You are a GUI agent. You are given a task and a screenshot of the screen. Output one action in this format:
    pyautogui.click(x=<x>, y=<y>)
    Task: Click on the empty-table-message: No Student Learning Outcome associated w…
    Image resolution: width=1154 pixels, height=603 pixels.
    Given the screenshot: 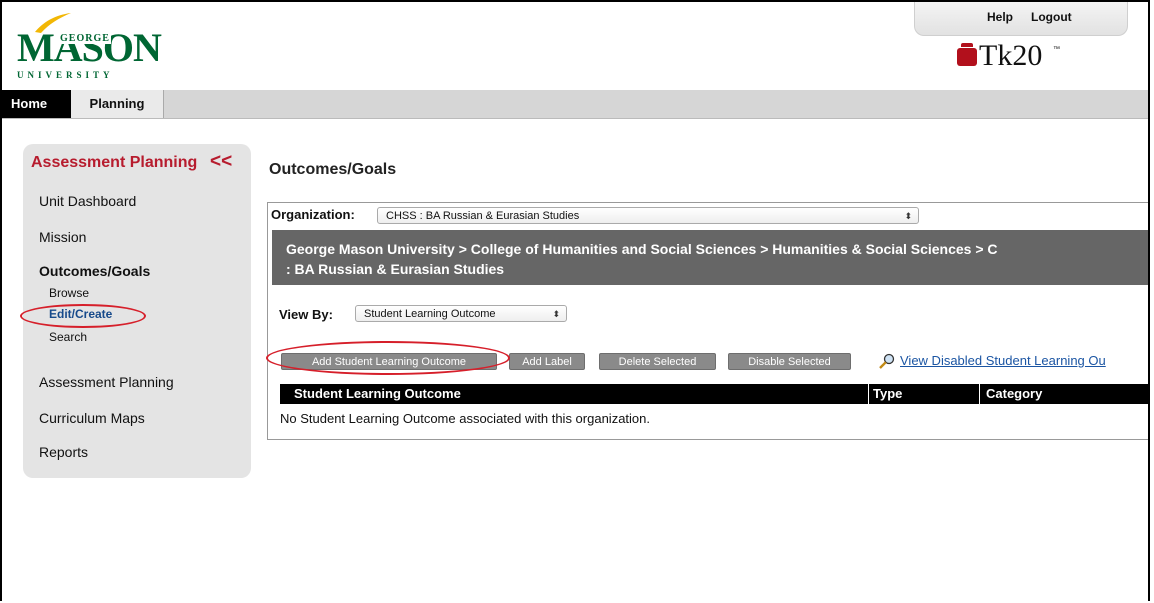 What is the action you would take?
    pyautogui.click(x=465, y=418)
    